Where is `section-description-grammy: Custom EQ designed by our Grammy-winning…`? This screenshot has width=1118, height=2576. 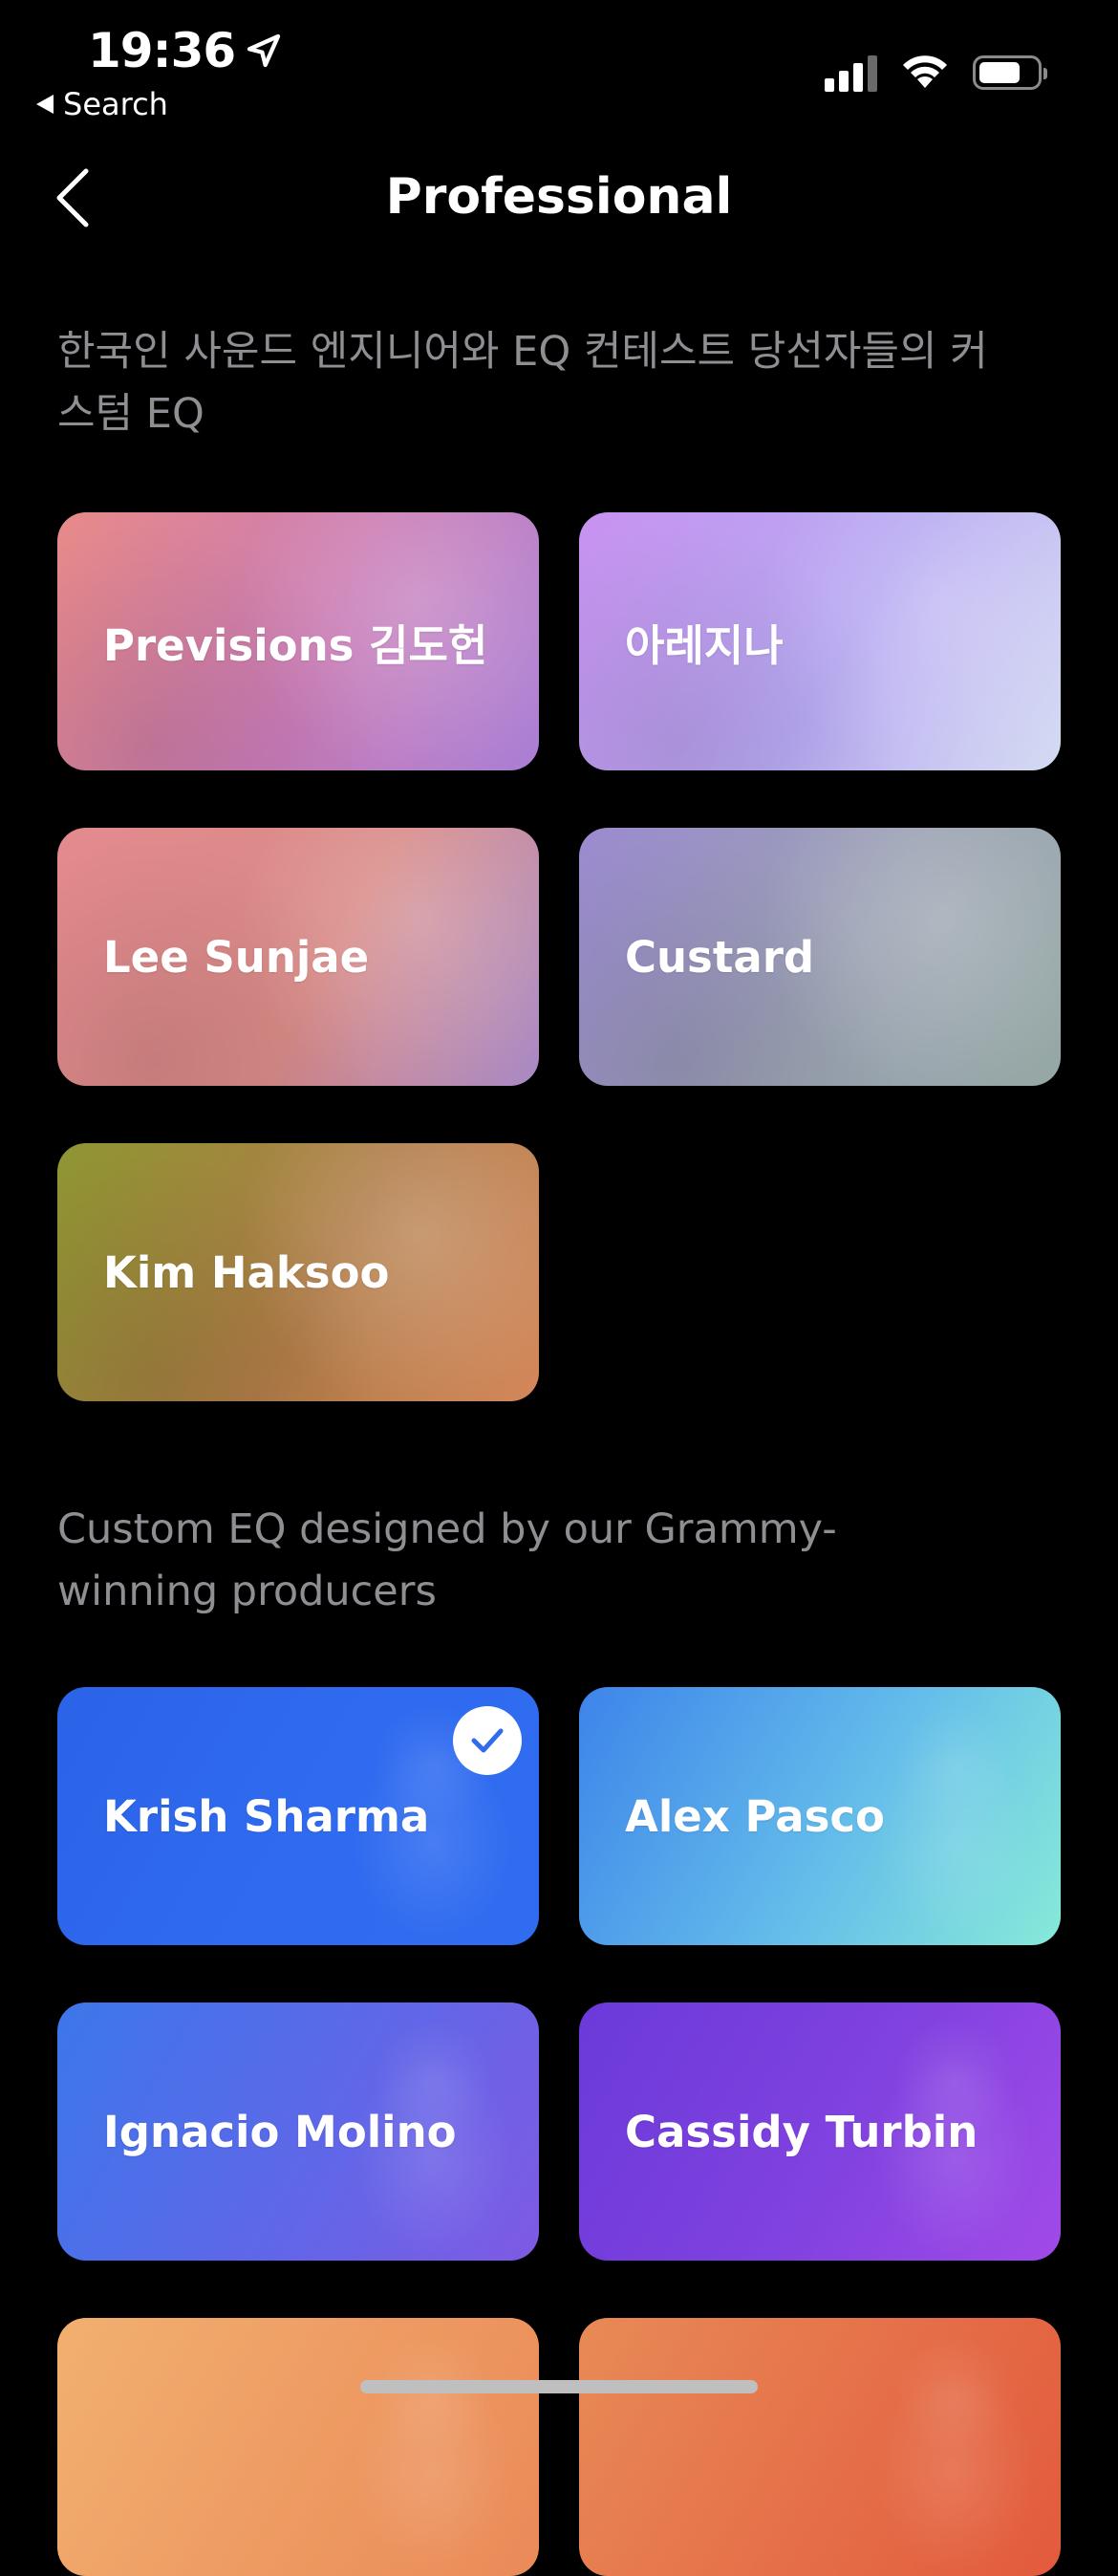 section-description-grammy: Custom EQ designed by our Grammy-winning… is located at coordinates (447, 1560).